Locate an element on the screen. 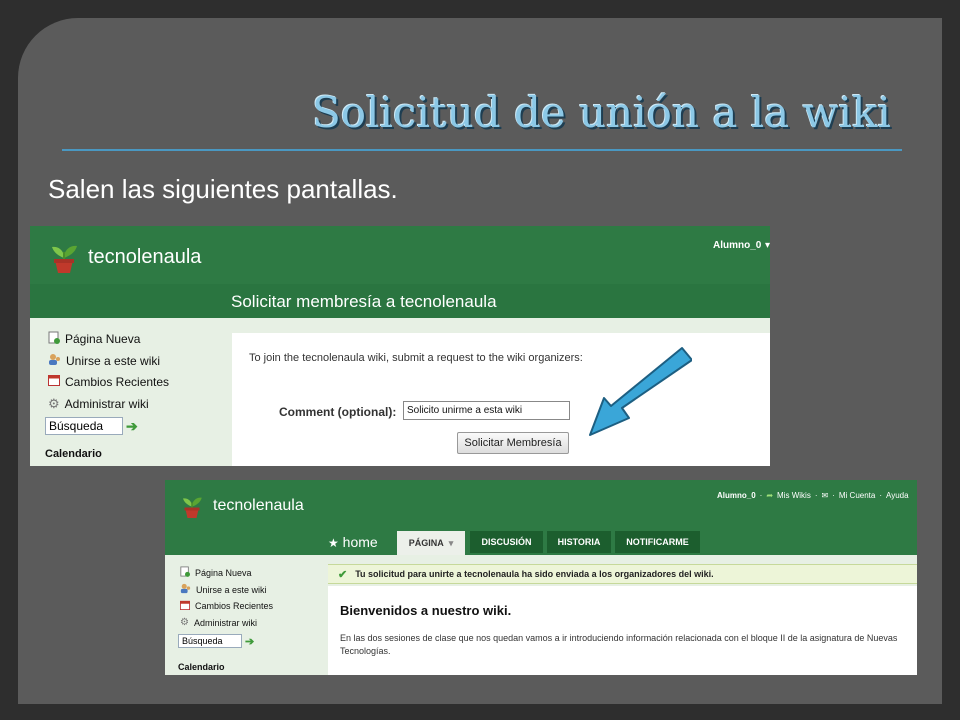  tab-history: HISTORIA is located at coordinates (579, 542).